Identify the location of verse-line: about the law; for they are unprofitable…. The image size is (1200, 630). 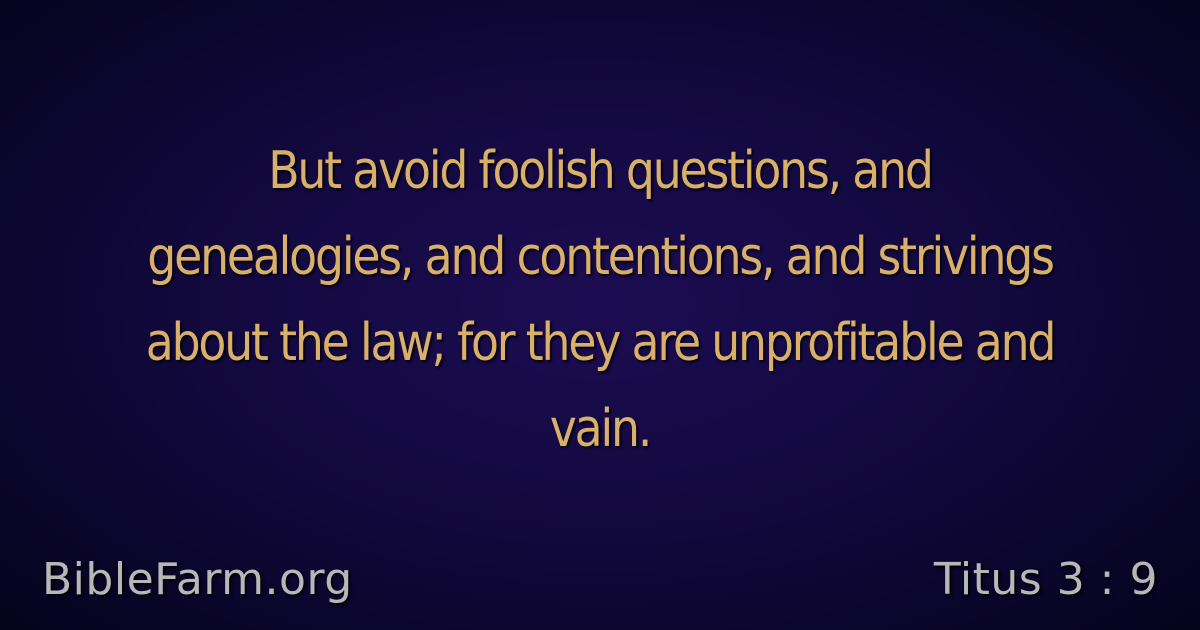
(601, 343).